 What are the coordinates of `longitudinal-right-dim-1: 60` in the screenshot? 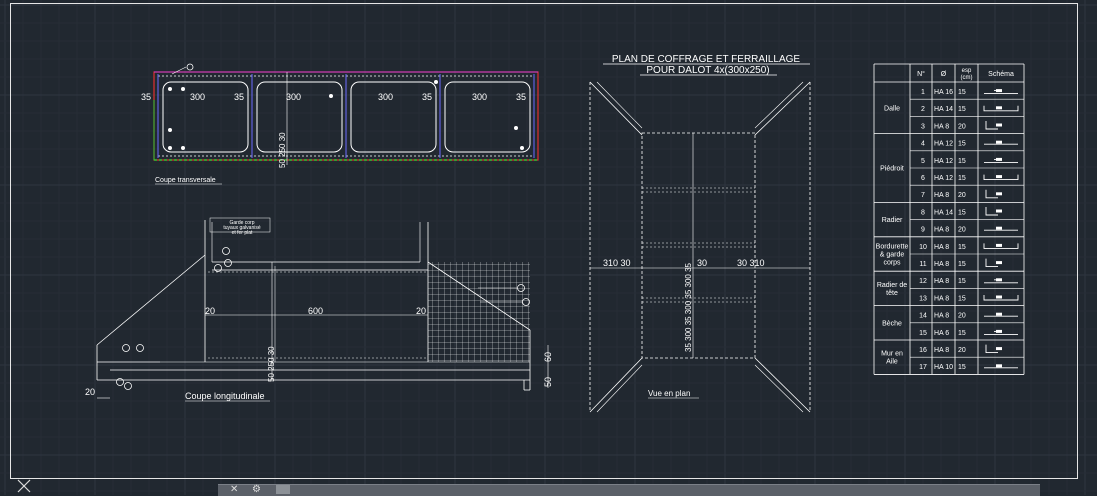 It's located at (548, 357).